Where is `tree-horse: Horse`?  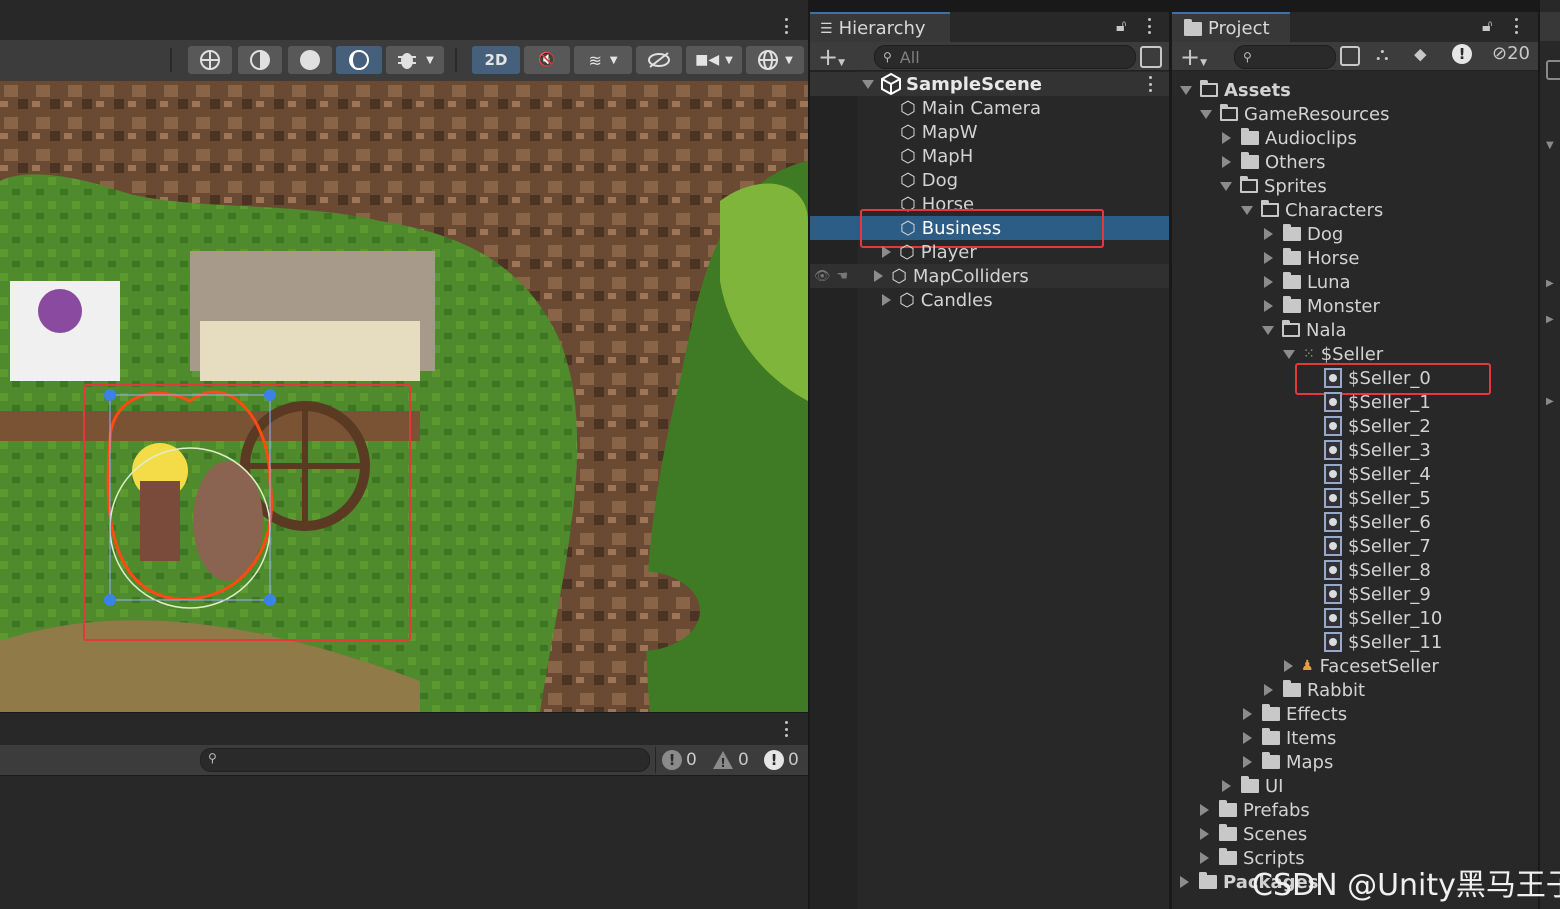 tree-horse: Horse is located at coordinates (1311, 258).